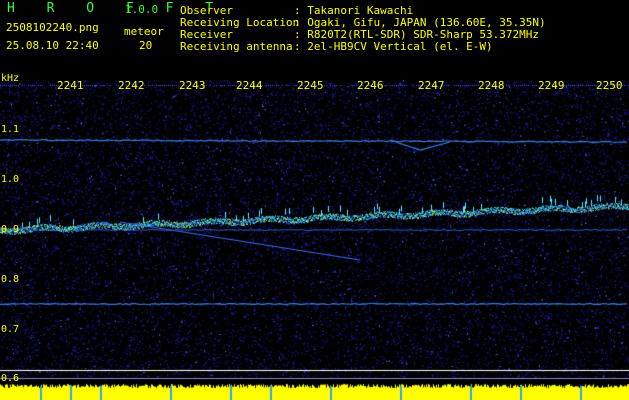 The width and height of the screenshot is (629, 400). Describe the element at coordinates (142, 9) in the screenshot. I see `app-version: 1.0.0` at that location.